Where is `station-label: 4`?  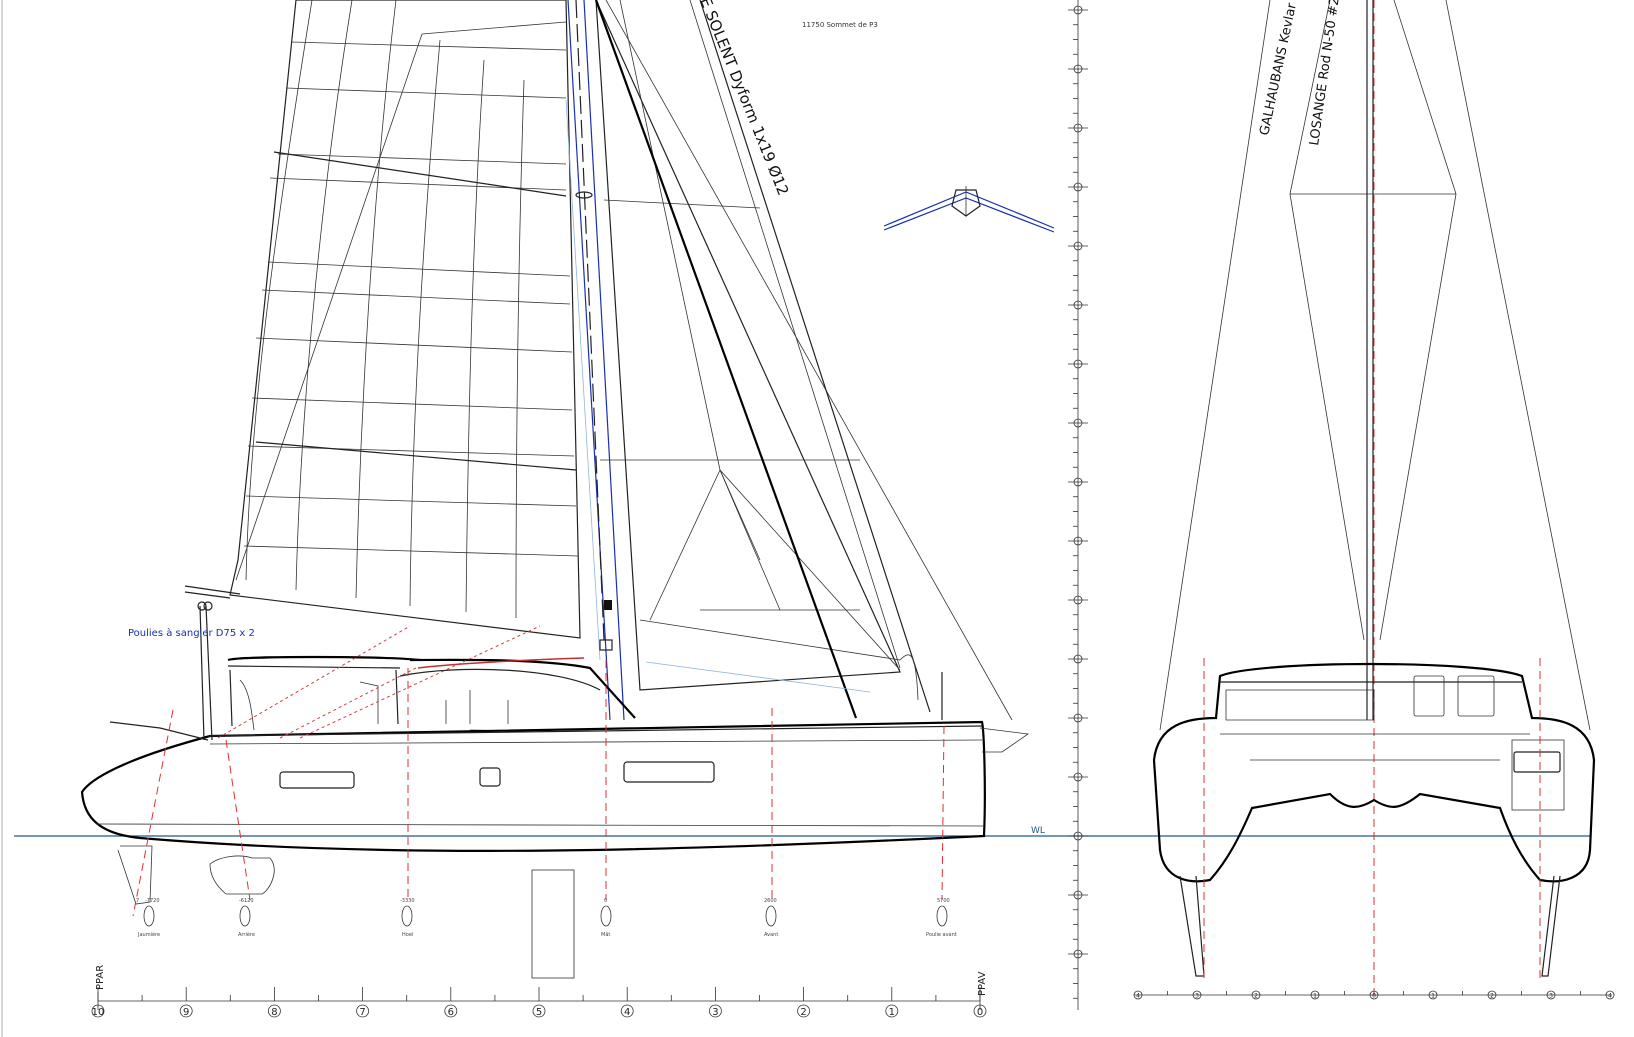 station-label: 4 is located at coordinates (627, 1012).